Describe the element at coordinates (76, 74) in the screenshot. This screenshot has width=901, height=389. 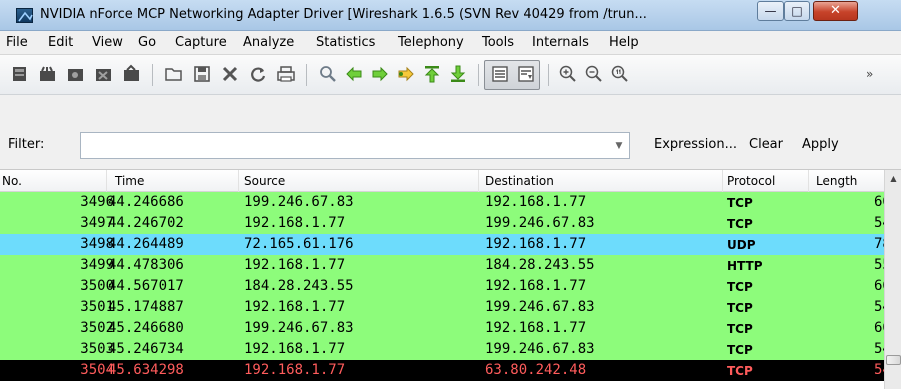
I see `start-capture-icon` at that location.